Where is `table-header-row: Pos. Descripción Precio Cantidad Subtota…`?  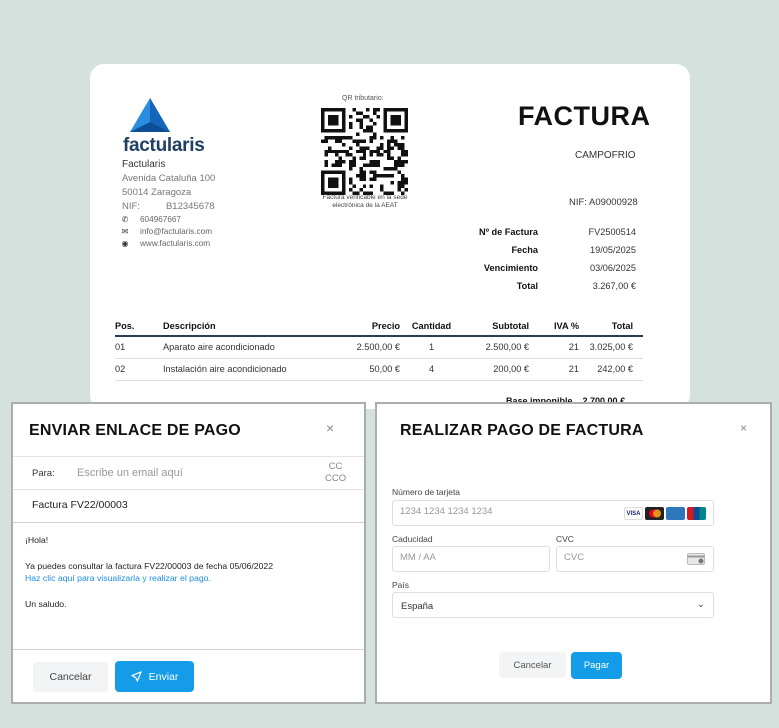
table-header-row: Pos. Descripción Precio Cantidad Subtota… is located at coordinates (379, 327).